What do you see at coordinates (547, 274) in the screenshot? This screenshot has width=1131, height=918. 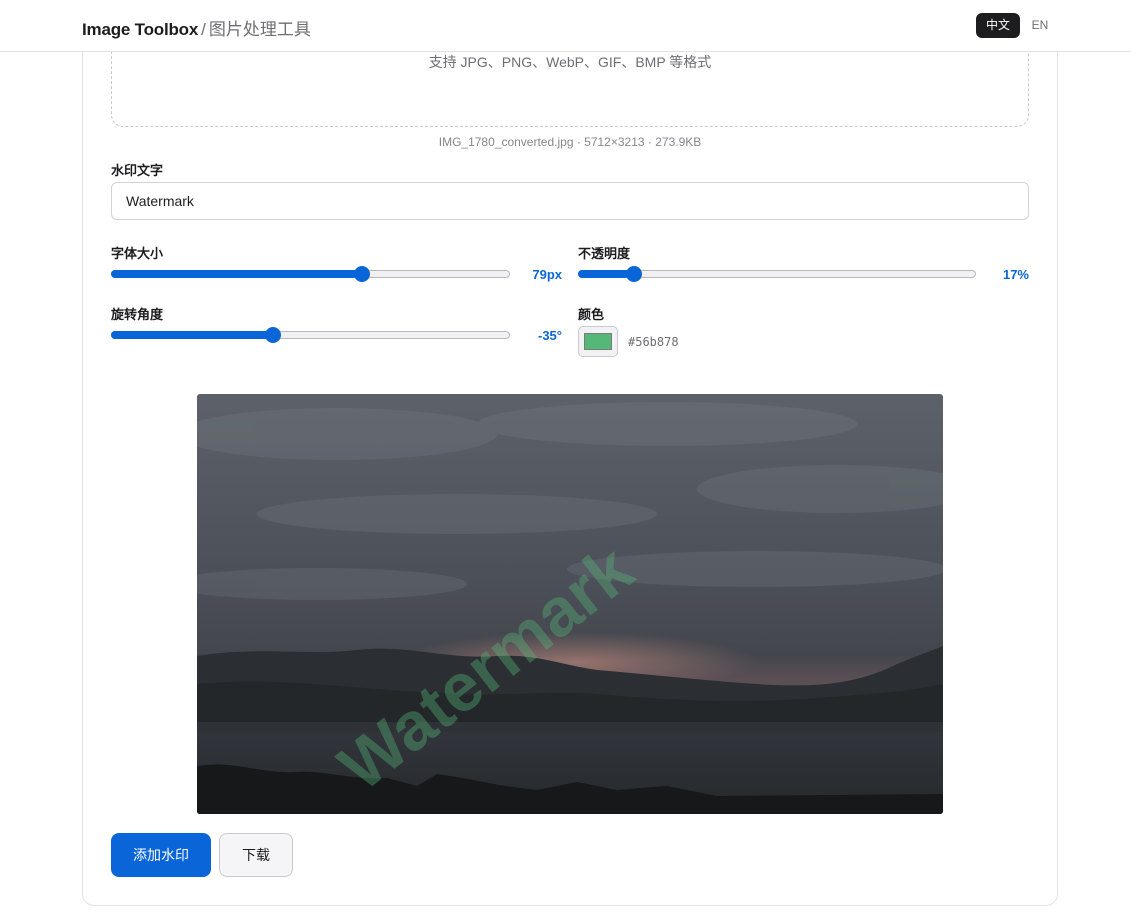 I see `font-size-value: 79px` at bounding box center [547, 274].